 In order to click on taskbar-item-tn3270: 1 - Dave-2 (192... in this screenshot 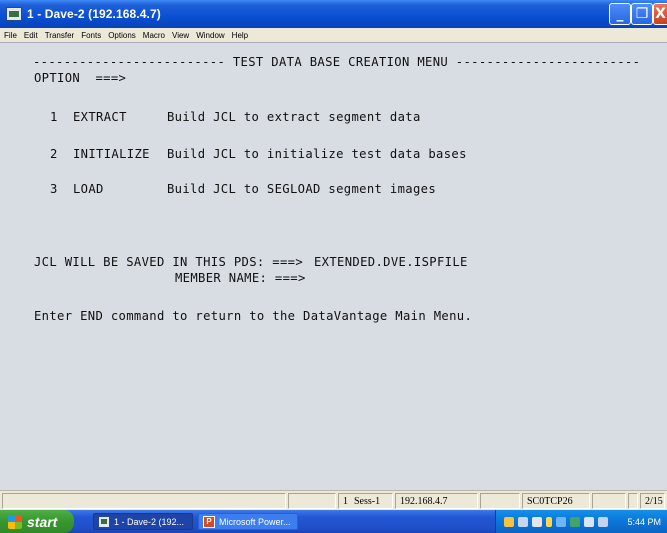, I will do `click(143, 521)`.